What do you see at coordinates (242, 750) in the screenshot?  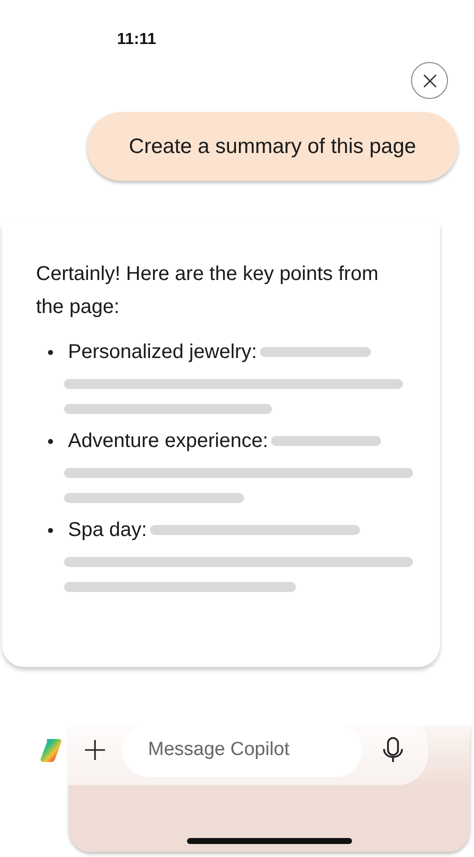 I see `message-input: Message Copilot` at bounding box center [242, 750].